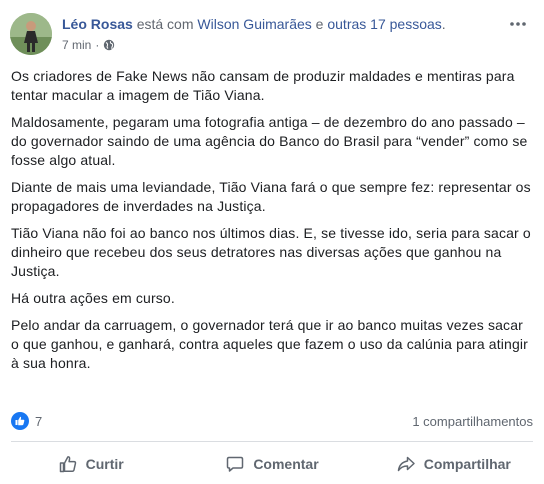 The width and height of the screenshot is (544, 484). I want to click on post-meta: 7 min ·, so click(88, 45).